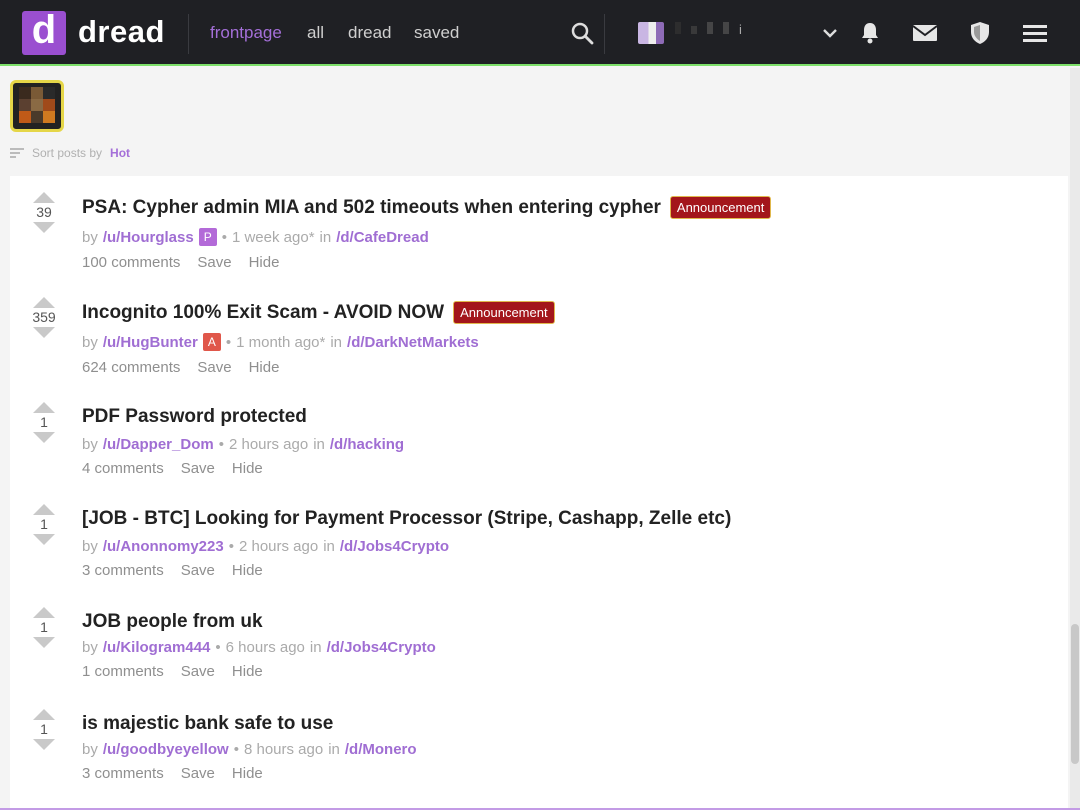 The image size is (1080, 810). I want to click on post-author-link: /u/goodbyeyellow, so click(166, 749).